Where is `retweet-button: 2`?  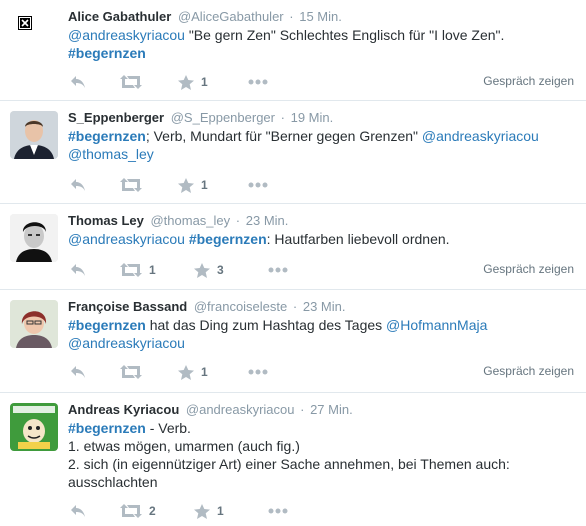
retweet-button: 2 is located at coordinates (138, 511).